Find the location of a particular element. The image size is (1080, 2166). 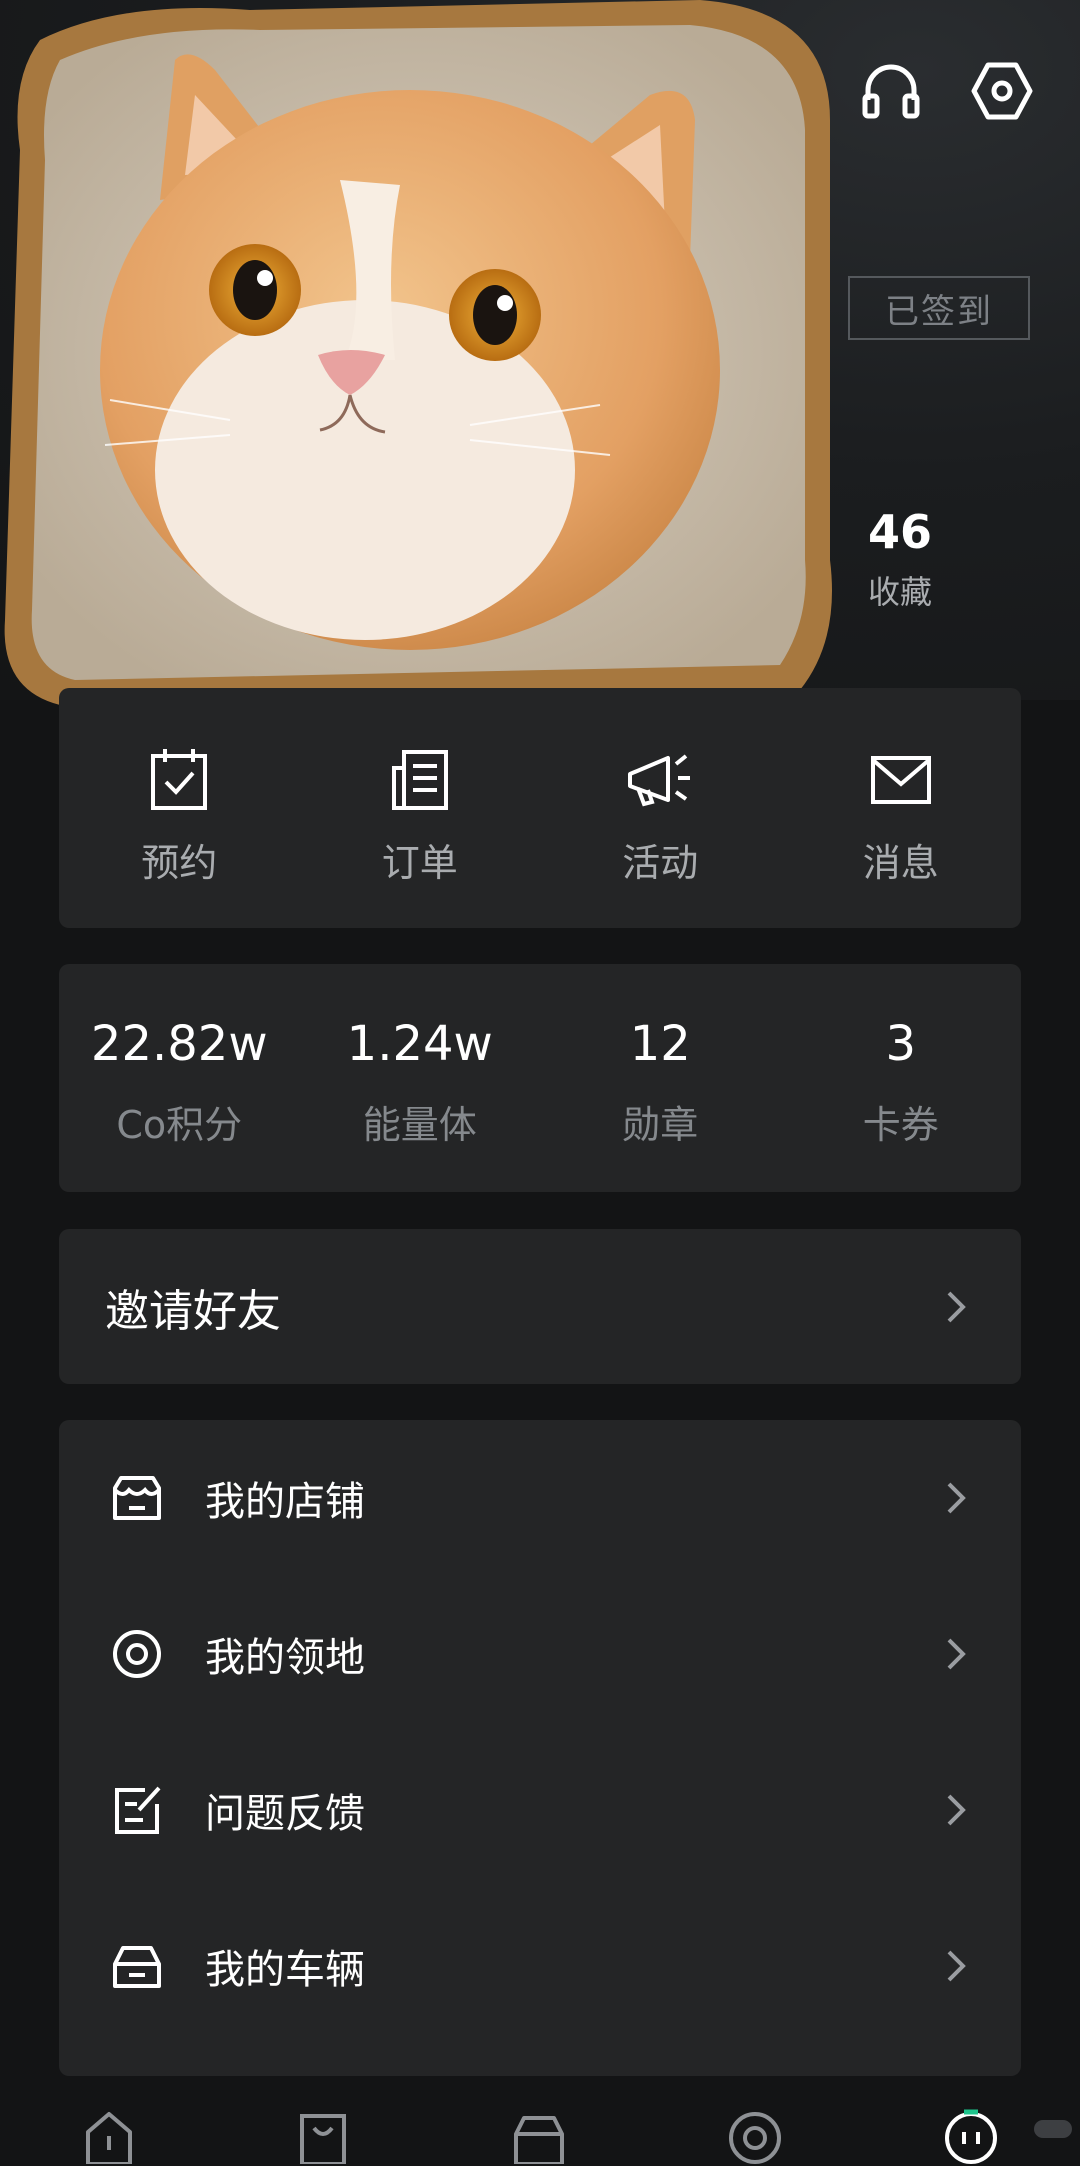

menu-item-label: 我的车辆 is located at coordinates (285, 1970).